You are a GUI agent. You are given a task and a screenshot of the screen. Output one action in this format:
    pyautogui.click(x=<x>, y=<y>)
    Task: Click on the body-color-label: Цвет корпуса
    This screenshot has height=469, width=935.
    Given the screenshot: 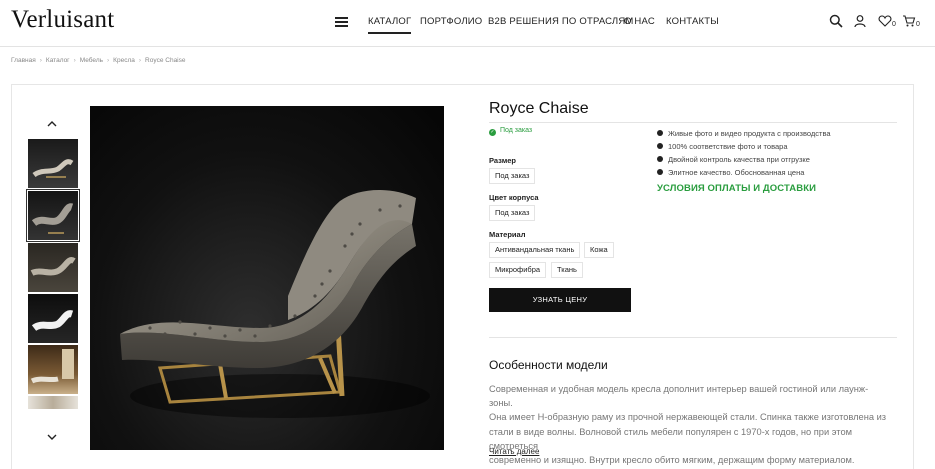 What is the action you would take?
    pyautogui.click(x=514, y=197)
    